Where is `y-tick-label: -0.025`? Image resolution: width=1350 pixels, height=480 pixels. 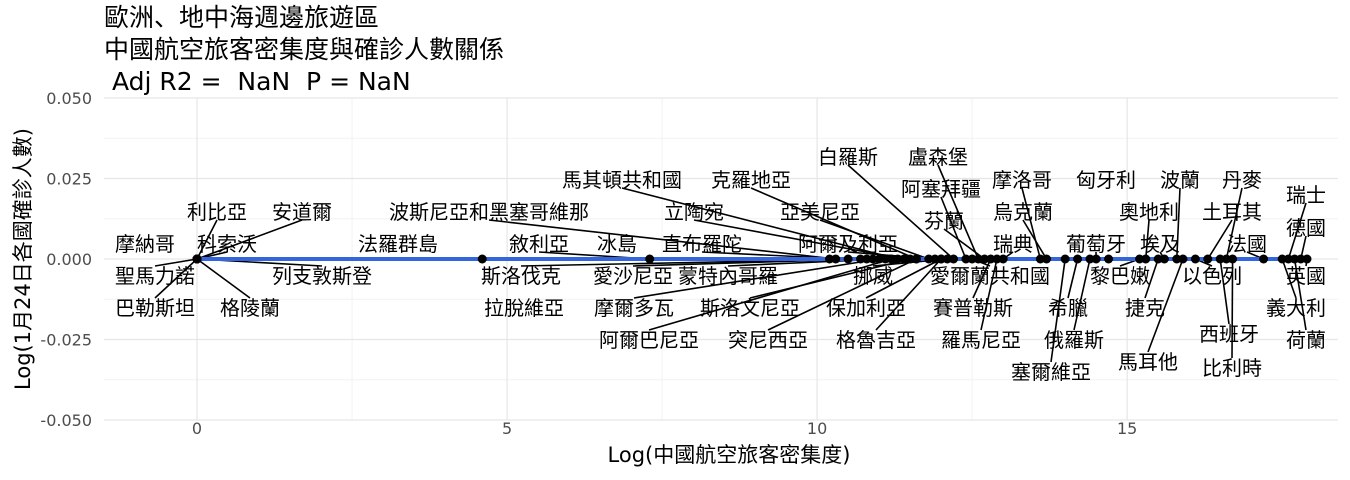
y-tick-label: -0.025 is located at coordinates (66, 340).